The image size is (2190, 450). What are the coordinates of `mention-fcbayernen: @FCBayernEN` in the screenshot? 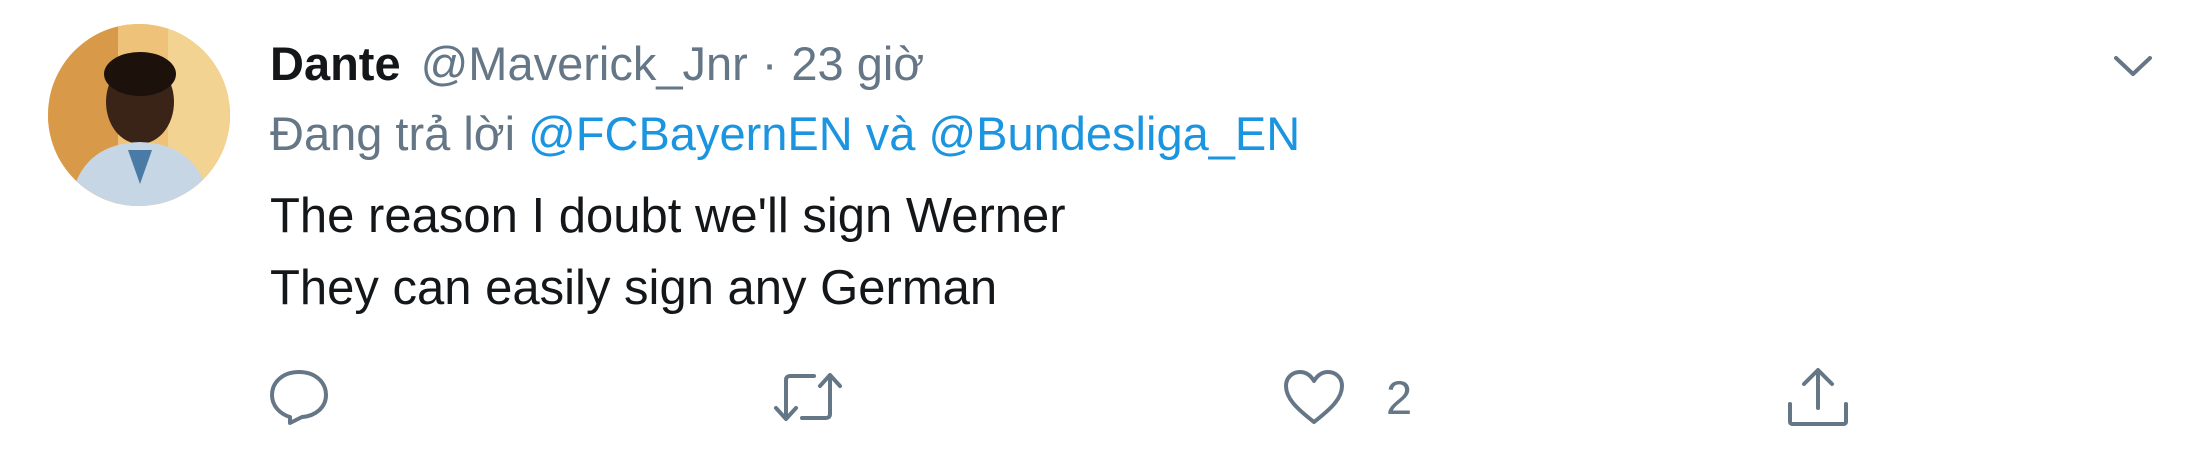 It's located at (690, 133).